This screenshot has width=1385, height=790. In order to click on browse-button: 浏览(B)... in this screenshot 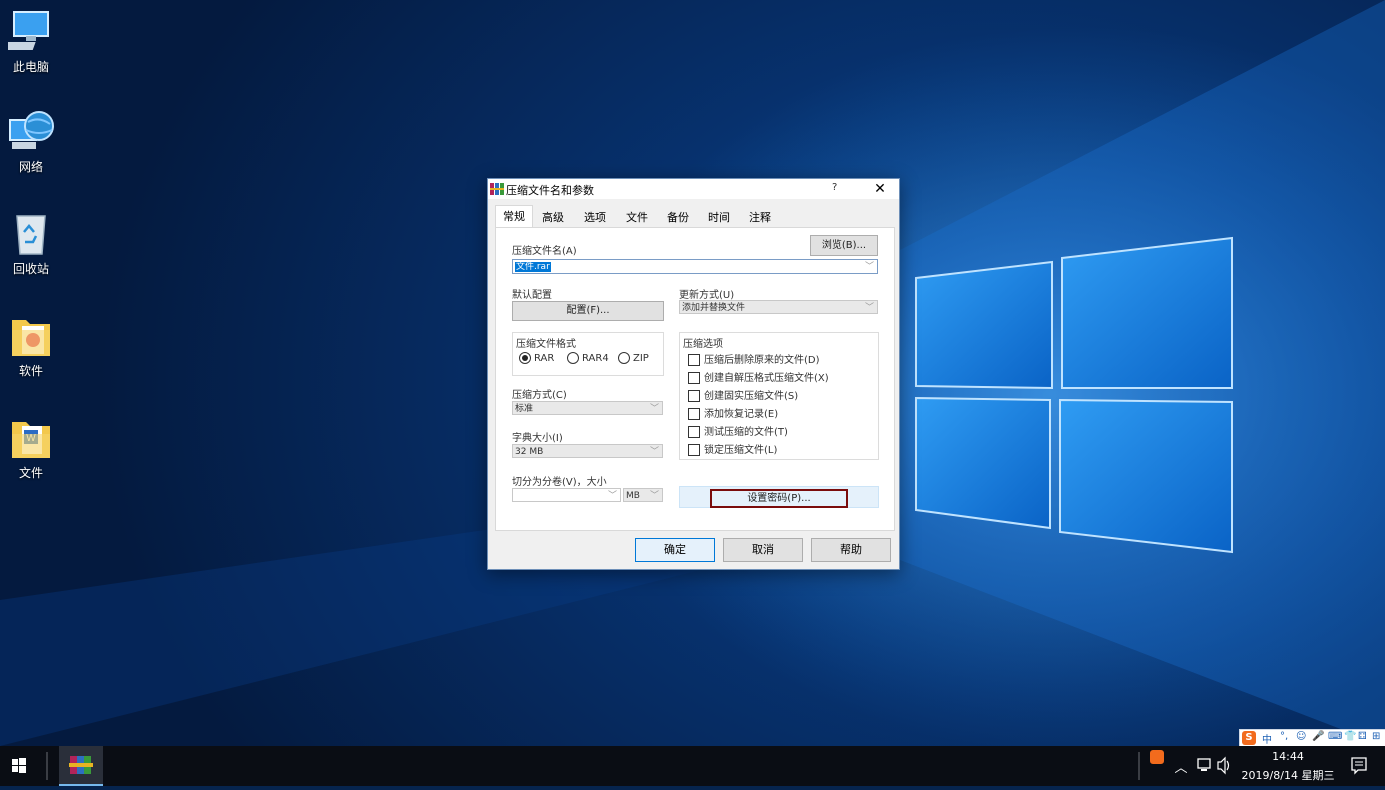, I will do `click(844, 245)`.